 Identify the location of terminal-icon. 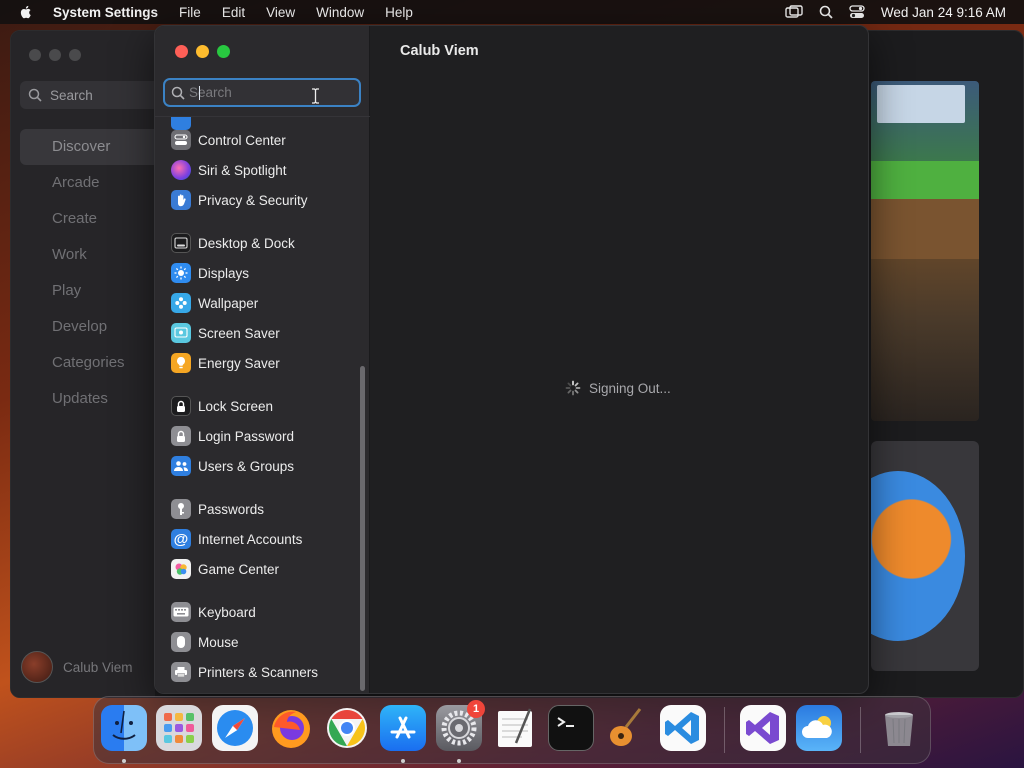
(565, 722).